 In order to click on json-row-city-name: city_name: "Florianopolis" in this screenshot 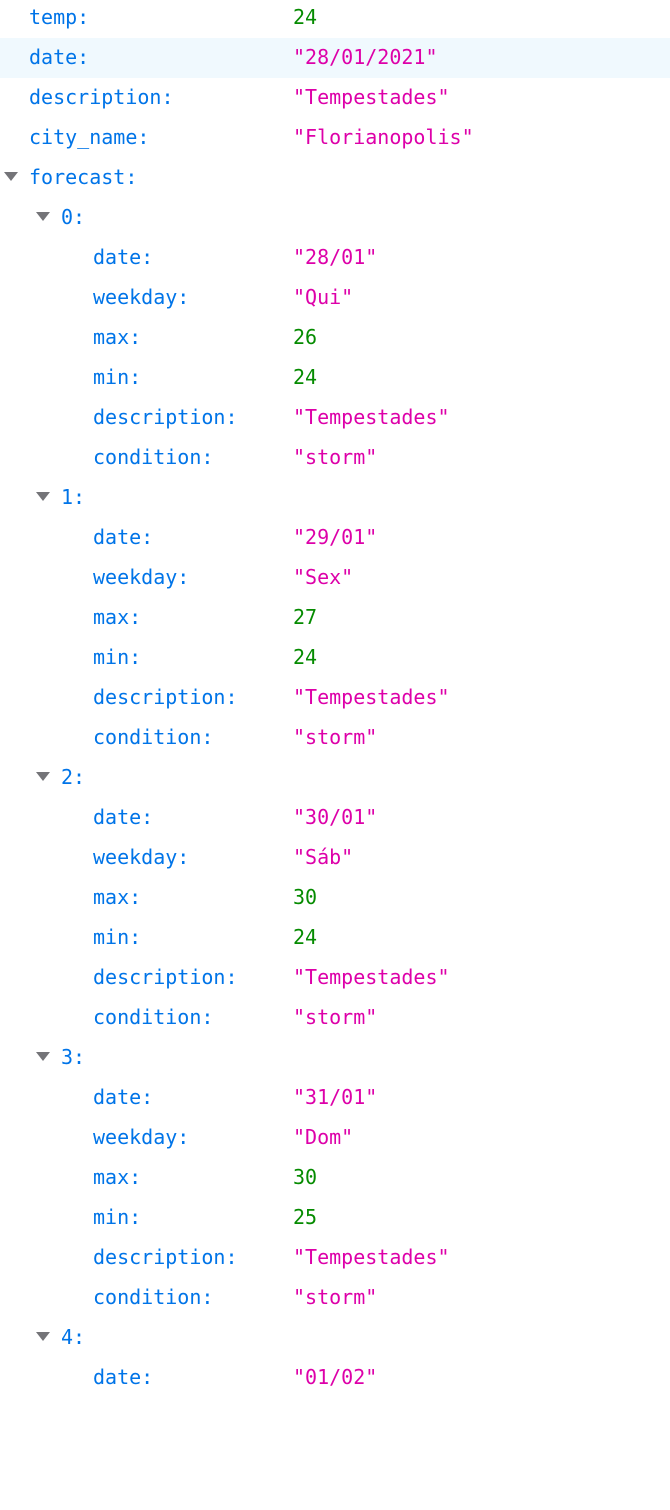, I will do `click(335, 138)`.